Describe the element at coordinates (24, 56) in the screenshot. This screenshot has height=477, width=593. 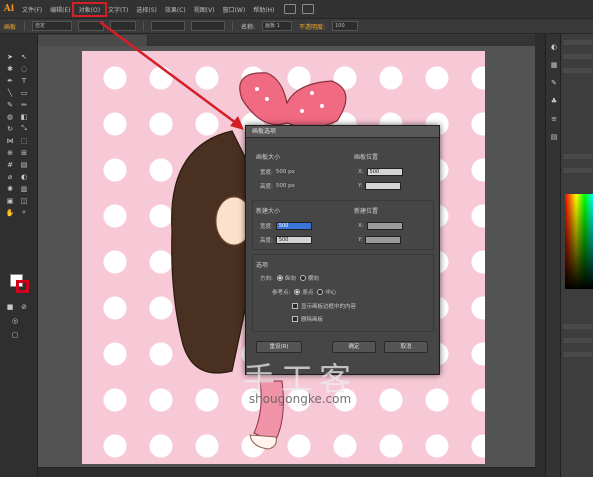
I see `direct-selection-tool-icon: ↖` at that location.